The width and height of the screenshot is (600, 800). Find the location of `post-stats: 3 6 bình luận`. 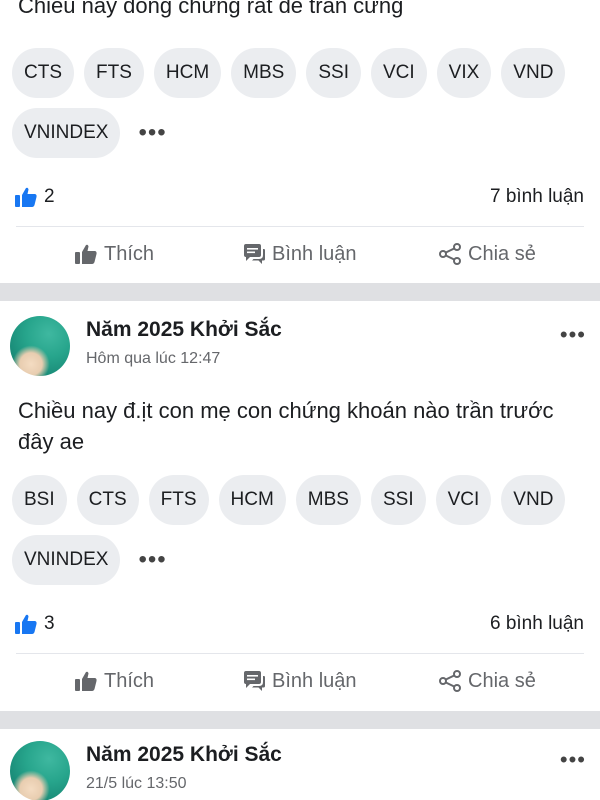

post-stats: 3 6 bình luận is located at coordinates (299, 624).